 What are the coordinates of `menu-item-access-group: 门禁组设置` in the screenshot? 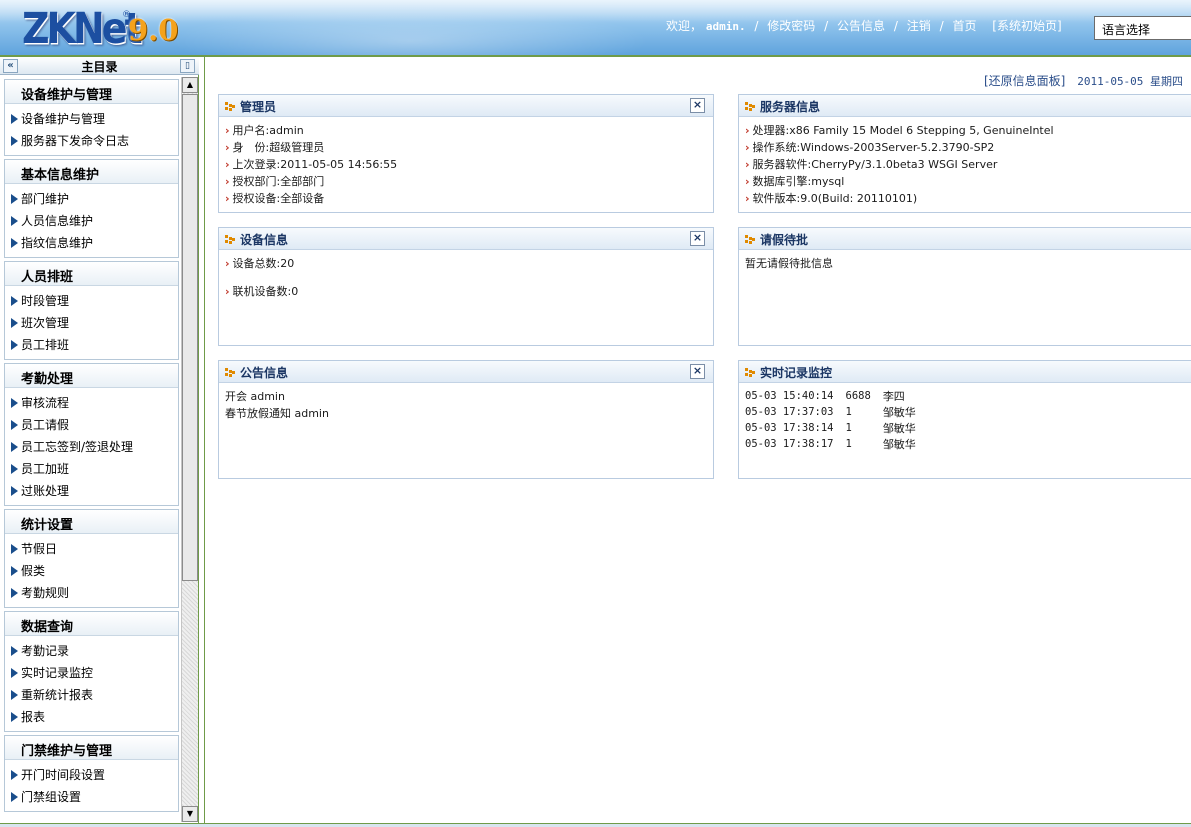 It's located at (91, 796).